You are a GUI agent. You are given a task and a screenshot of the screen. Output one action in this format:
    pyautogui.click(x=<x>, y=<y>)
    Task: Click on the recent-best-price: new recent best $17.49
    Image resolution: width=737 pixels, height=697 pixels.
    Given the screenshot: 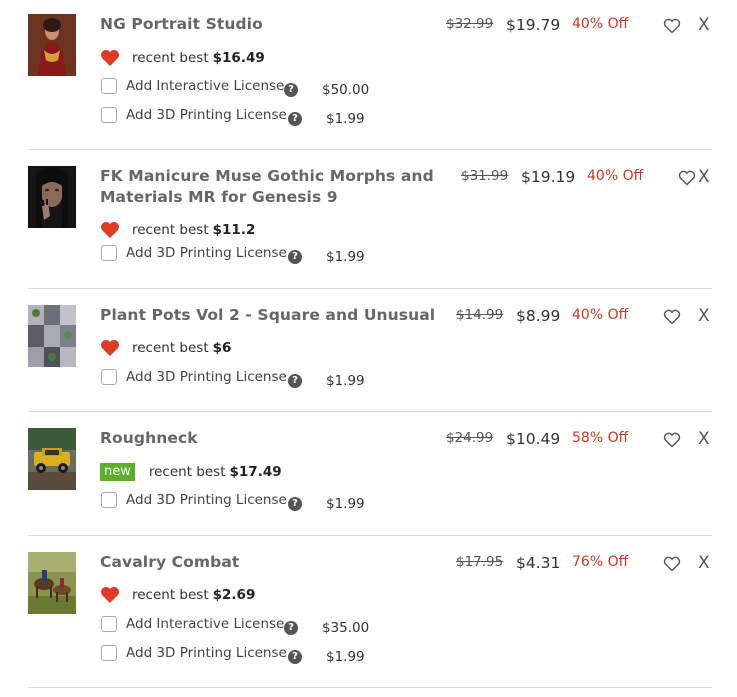 What is the action you would take?
    pyautogui.click(x=191, y=472)
    